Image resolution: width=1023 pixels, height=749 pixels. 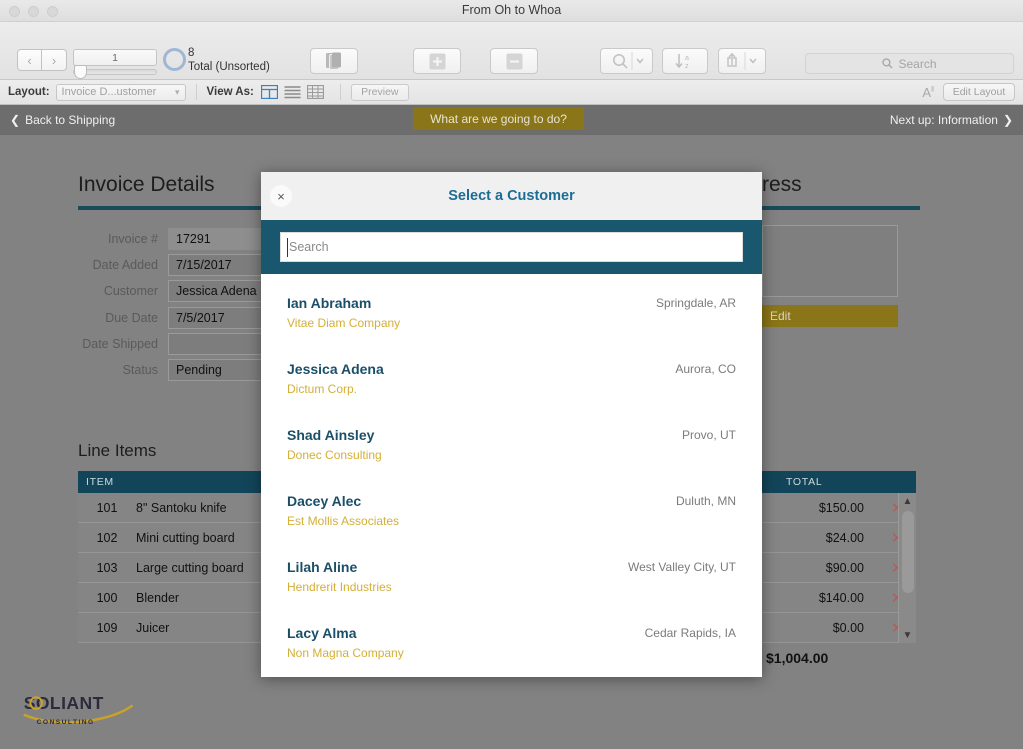 What do you see at coordinates (917, 63) in the screenshot?
I see `search-placeholder: Search` at bounding box center [917, 63].